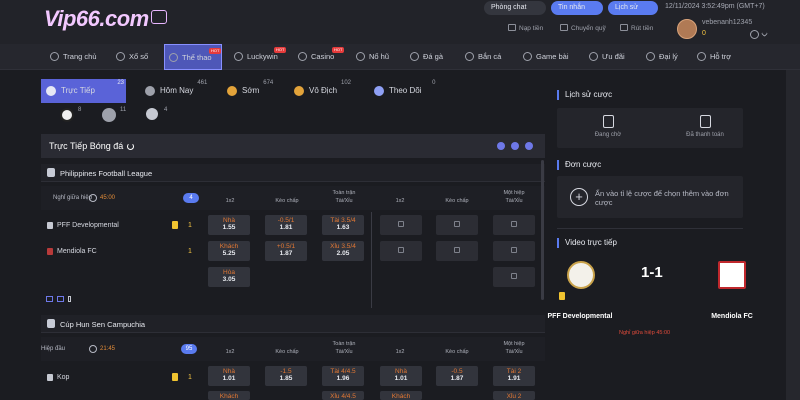 This screenshot has width=800, height=400. I want to click on stats-icon, so click(60, 299).